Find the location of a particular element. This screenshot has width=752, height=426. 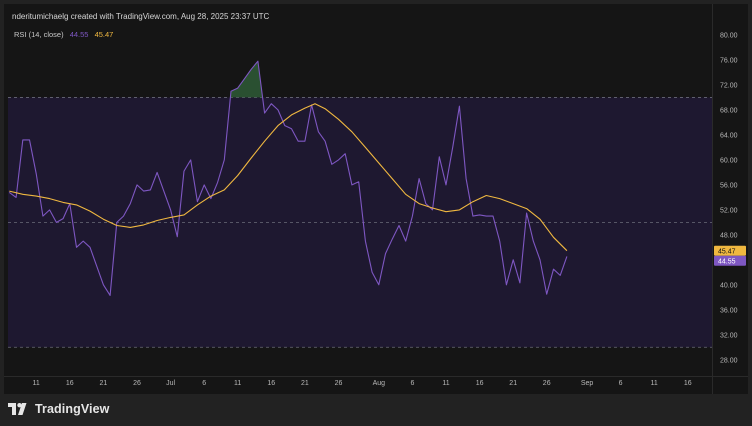

x-tick-label: Sep is located at coordinates (587, 383).